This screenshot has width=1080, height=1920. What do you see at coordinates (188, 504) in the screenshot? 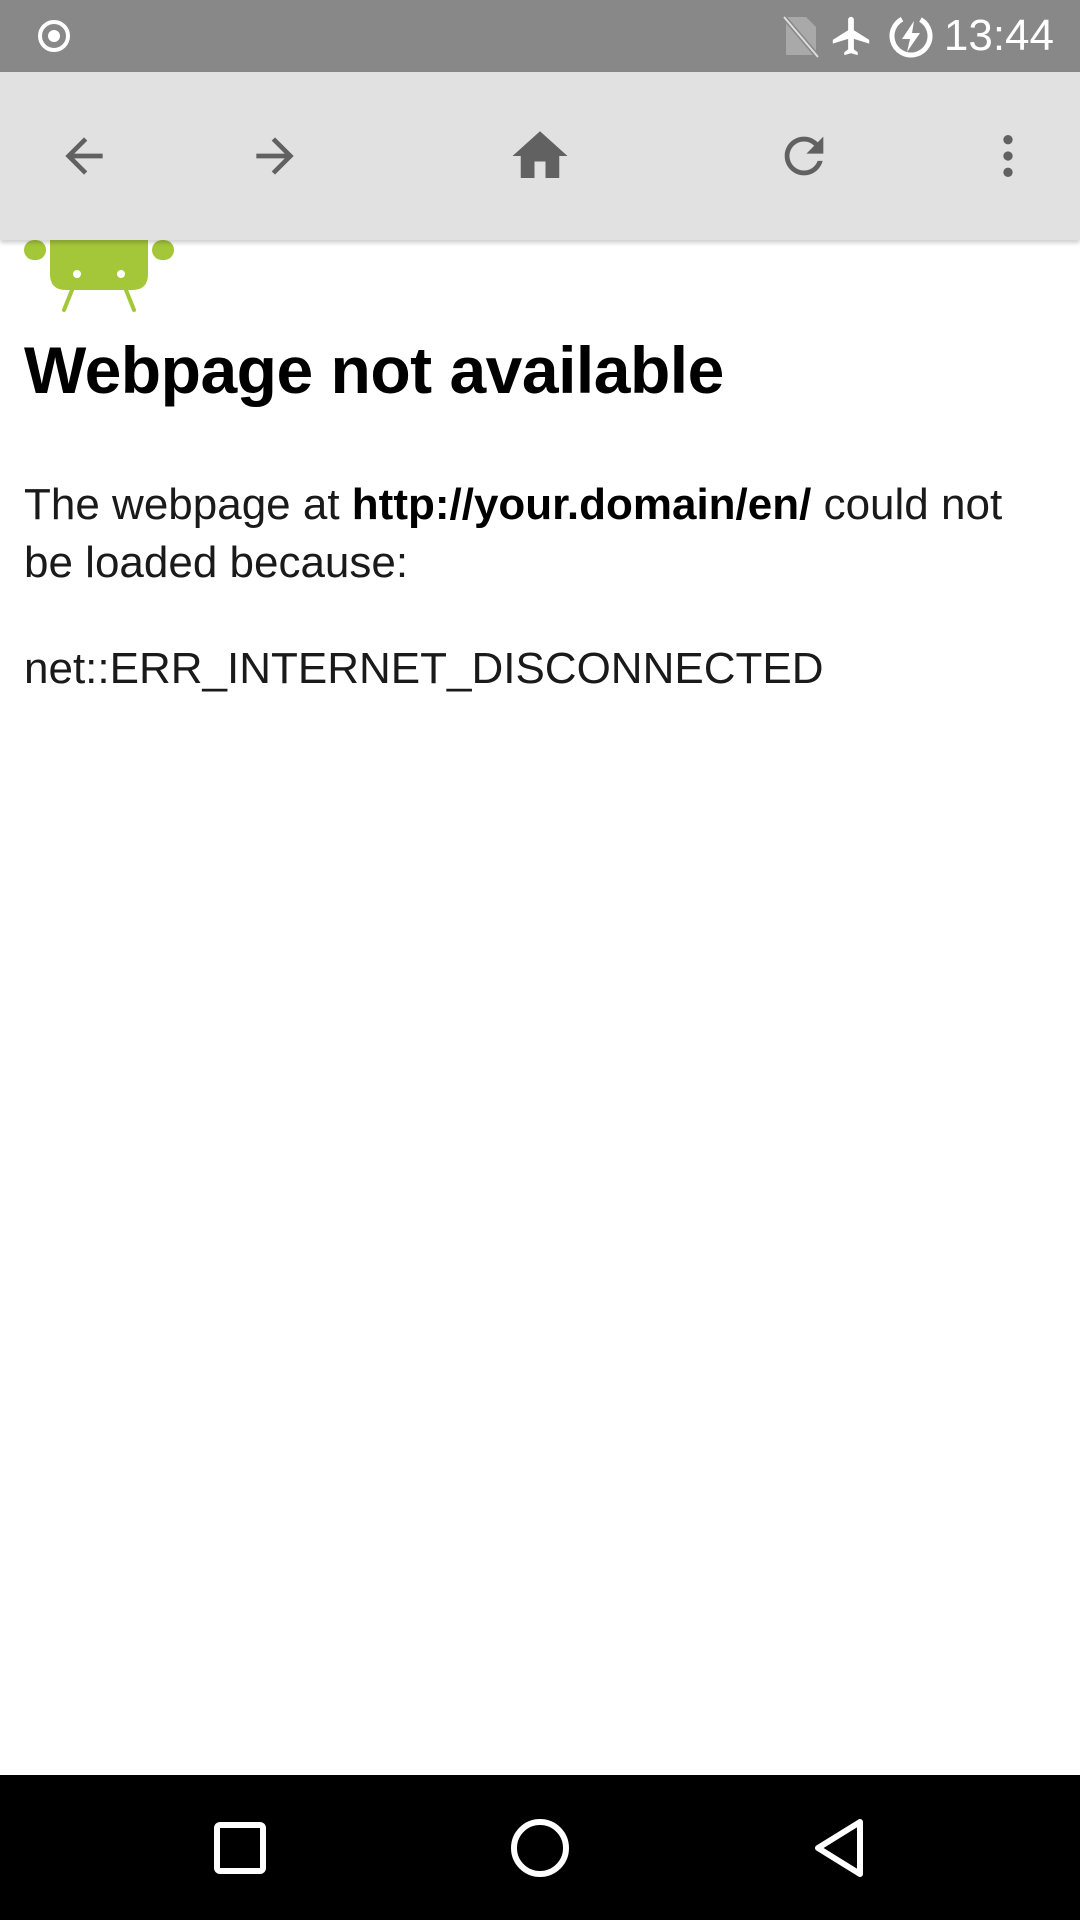
I see `error-description-prefix: The webpage at` at bounding box center [188, 504].